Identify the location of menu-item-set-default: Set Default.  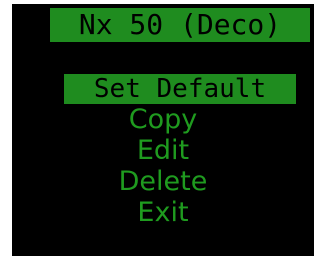
(180, 89).